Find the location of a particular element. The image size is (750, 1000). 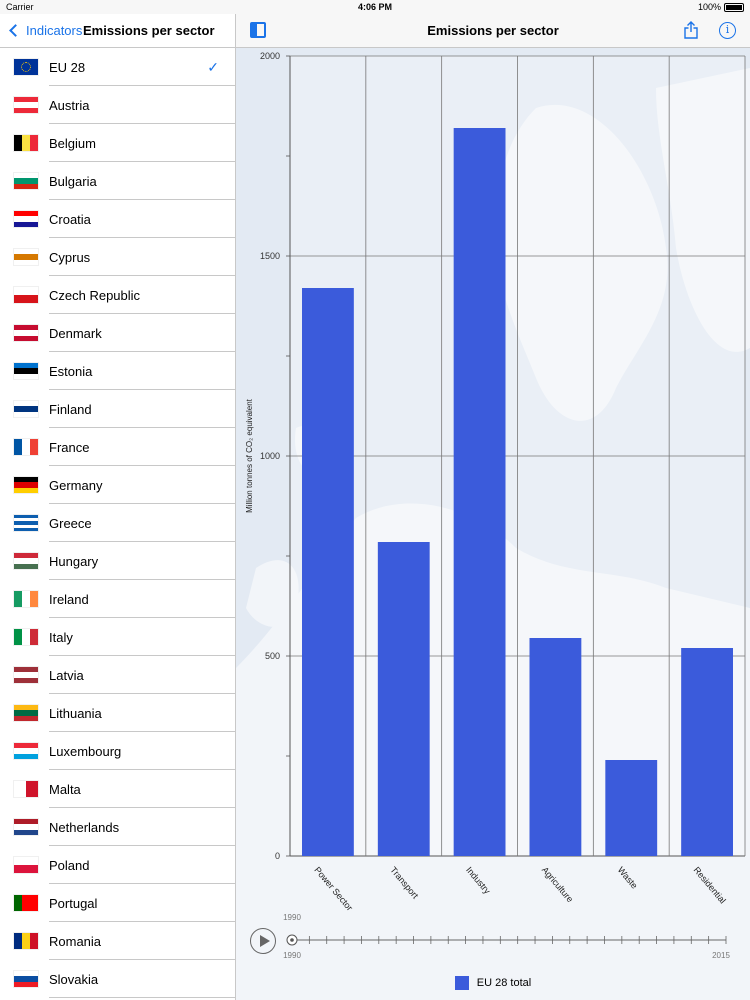

country-row: Luxembourg is located at coordinates (117, 751).